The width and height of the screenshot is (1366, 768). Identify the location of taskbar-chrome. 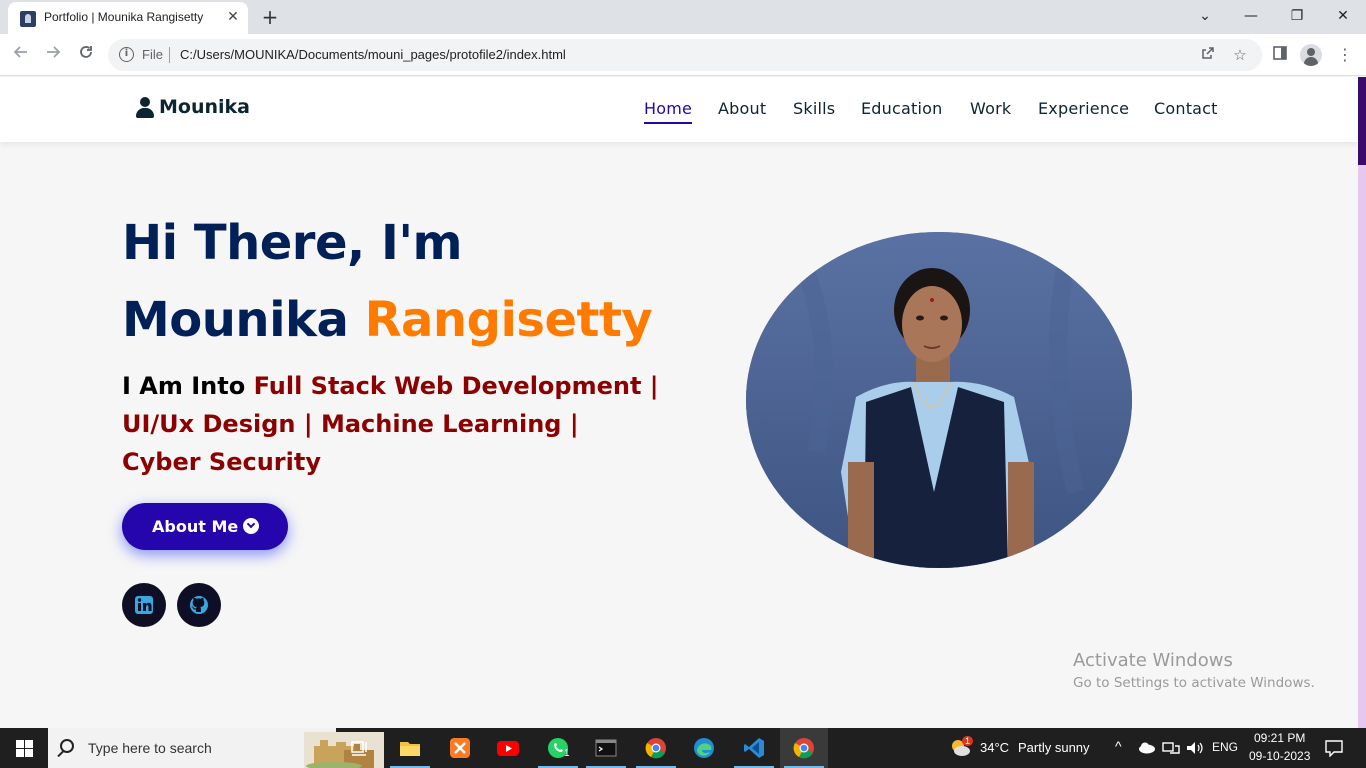
(804, 748).